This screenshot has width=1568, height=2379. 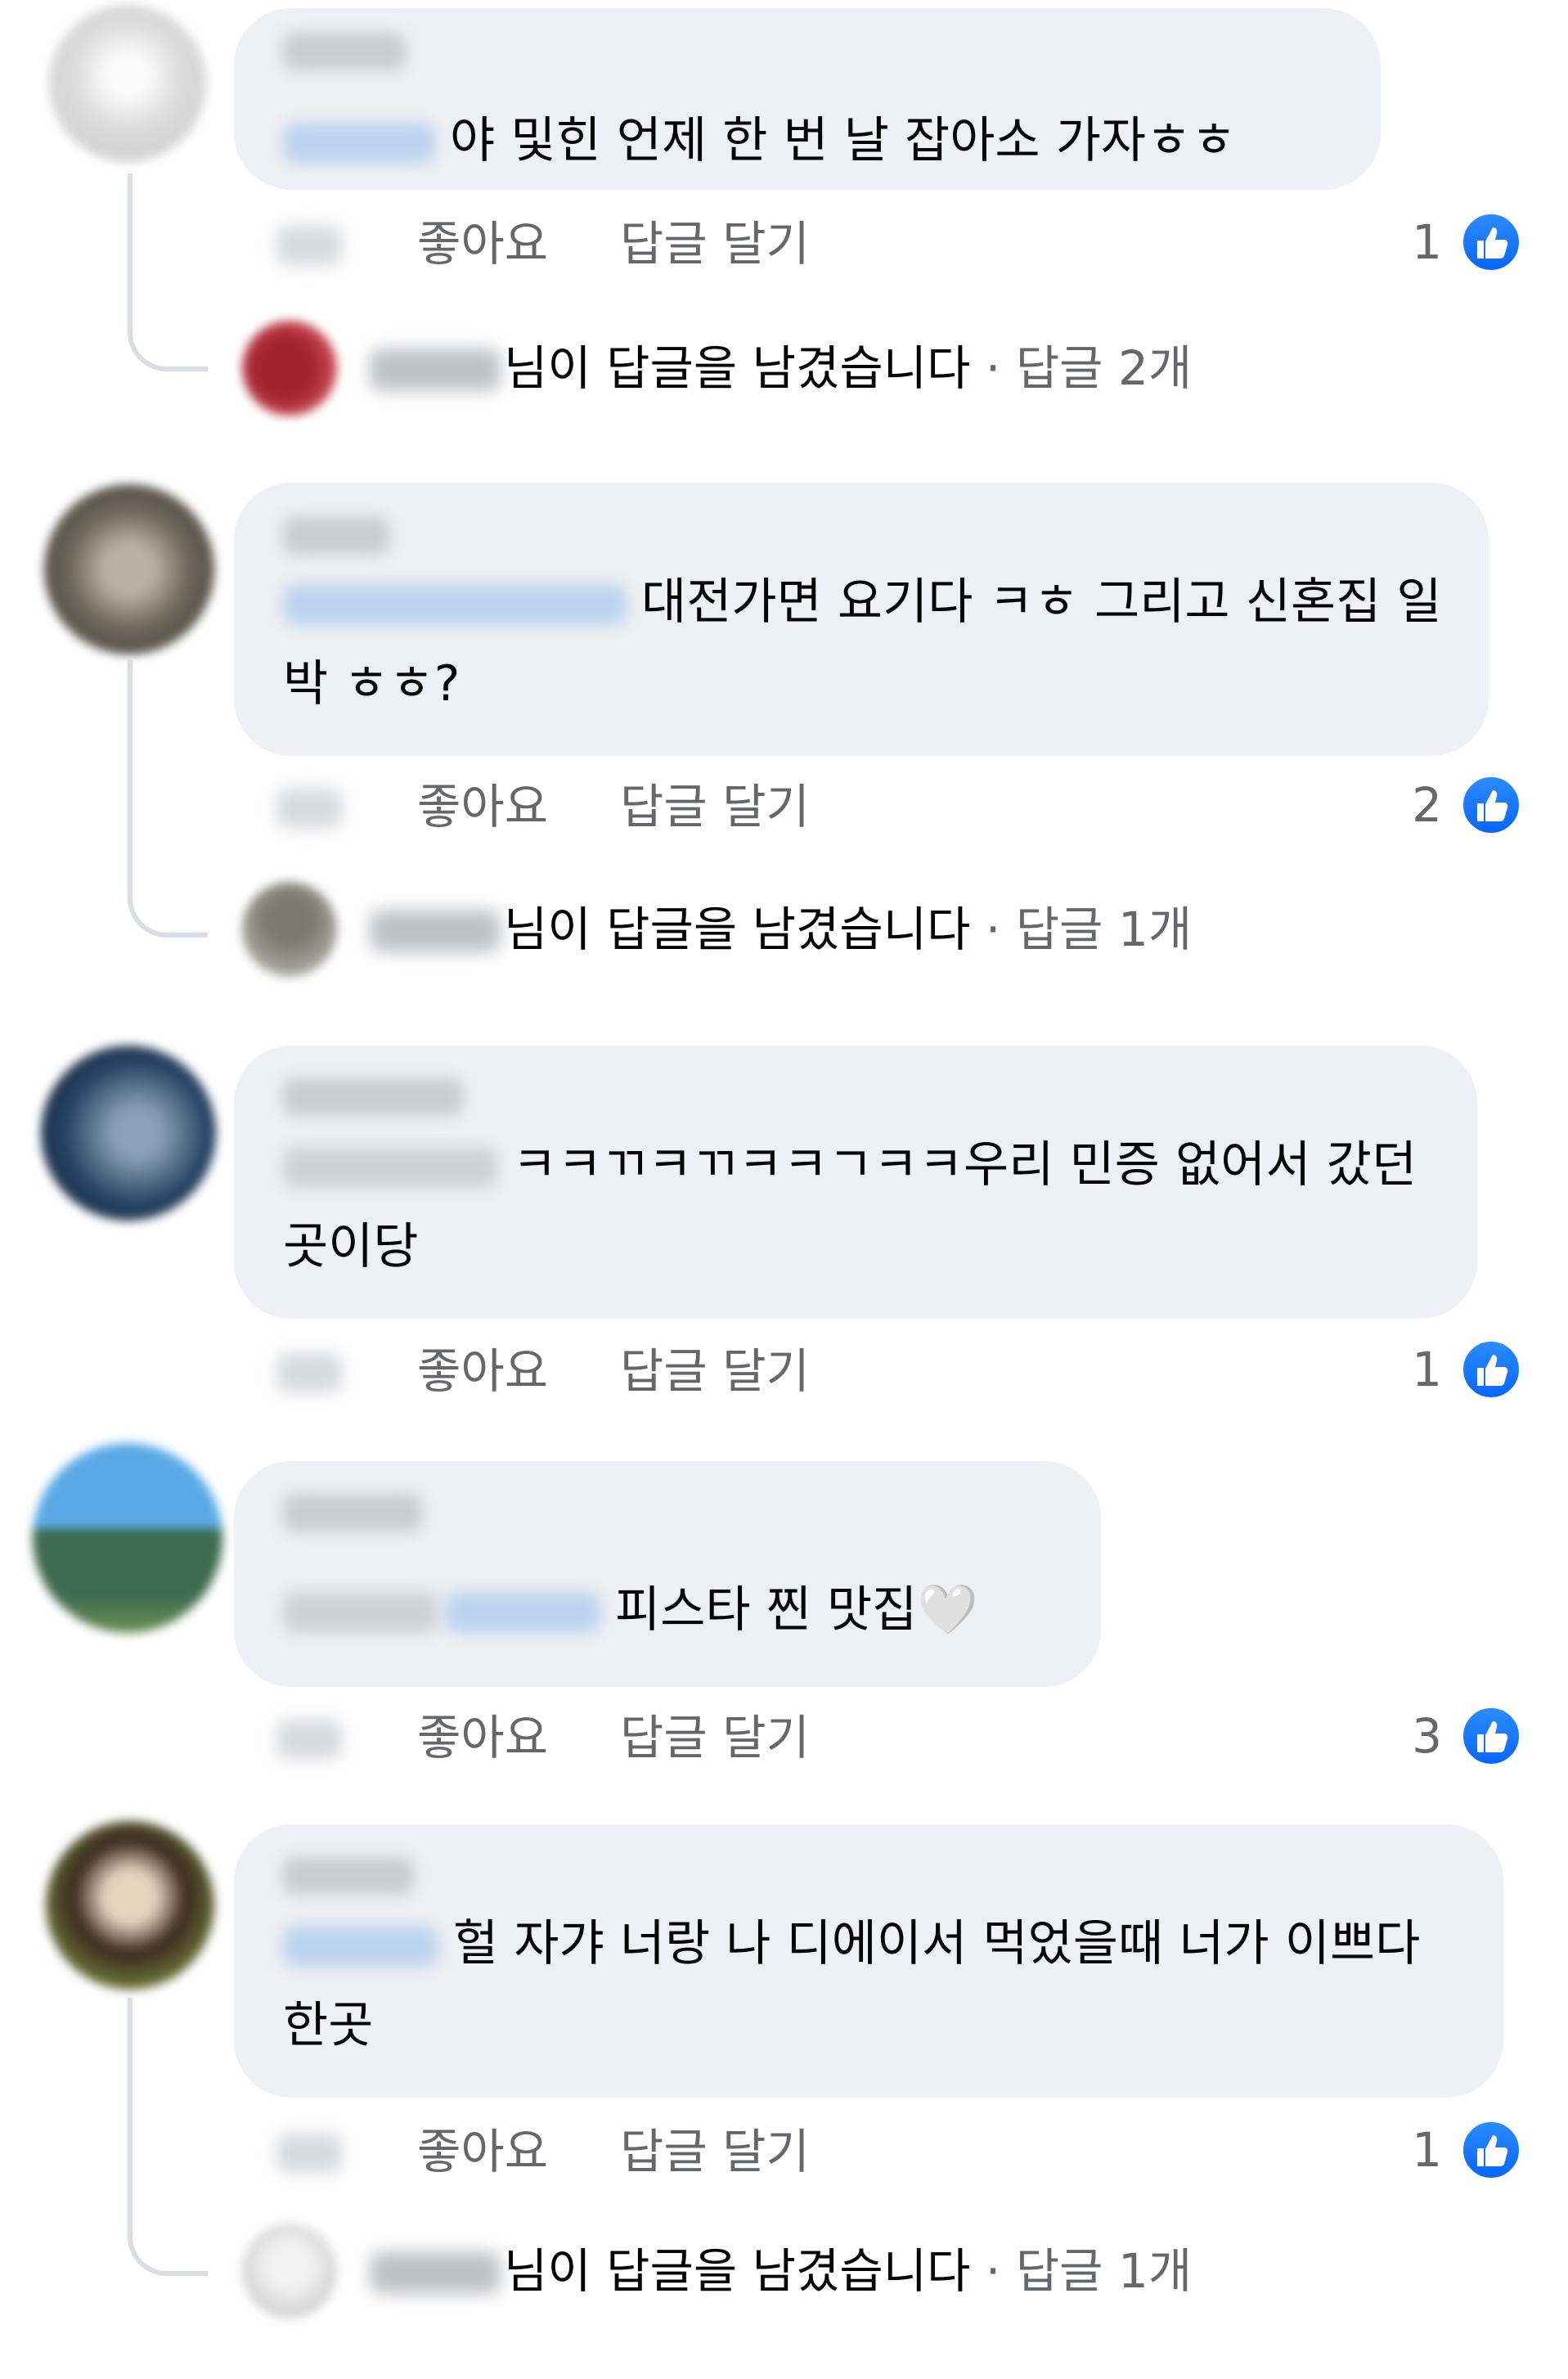 I want to click on comment-bubble: ㅋㅋㄲㅋㄲㅋㅋㄱㅋㅋ우리 민증 없어서 갔던 곳이당, so click(x=855, y=1182).